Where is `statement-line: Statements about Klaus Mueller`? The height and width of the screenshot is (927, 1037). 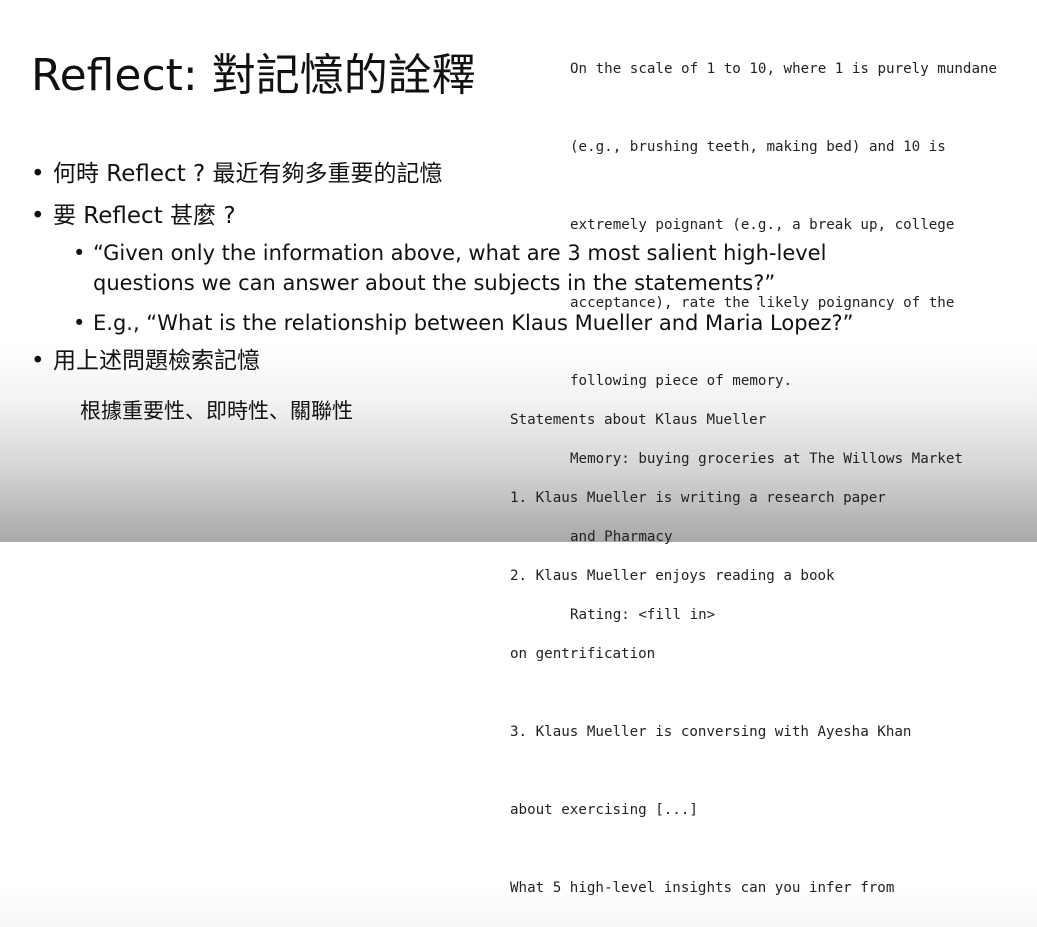 statement-line: Statements about Klaus Mueller is located at coordinates (638, 420).